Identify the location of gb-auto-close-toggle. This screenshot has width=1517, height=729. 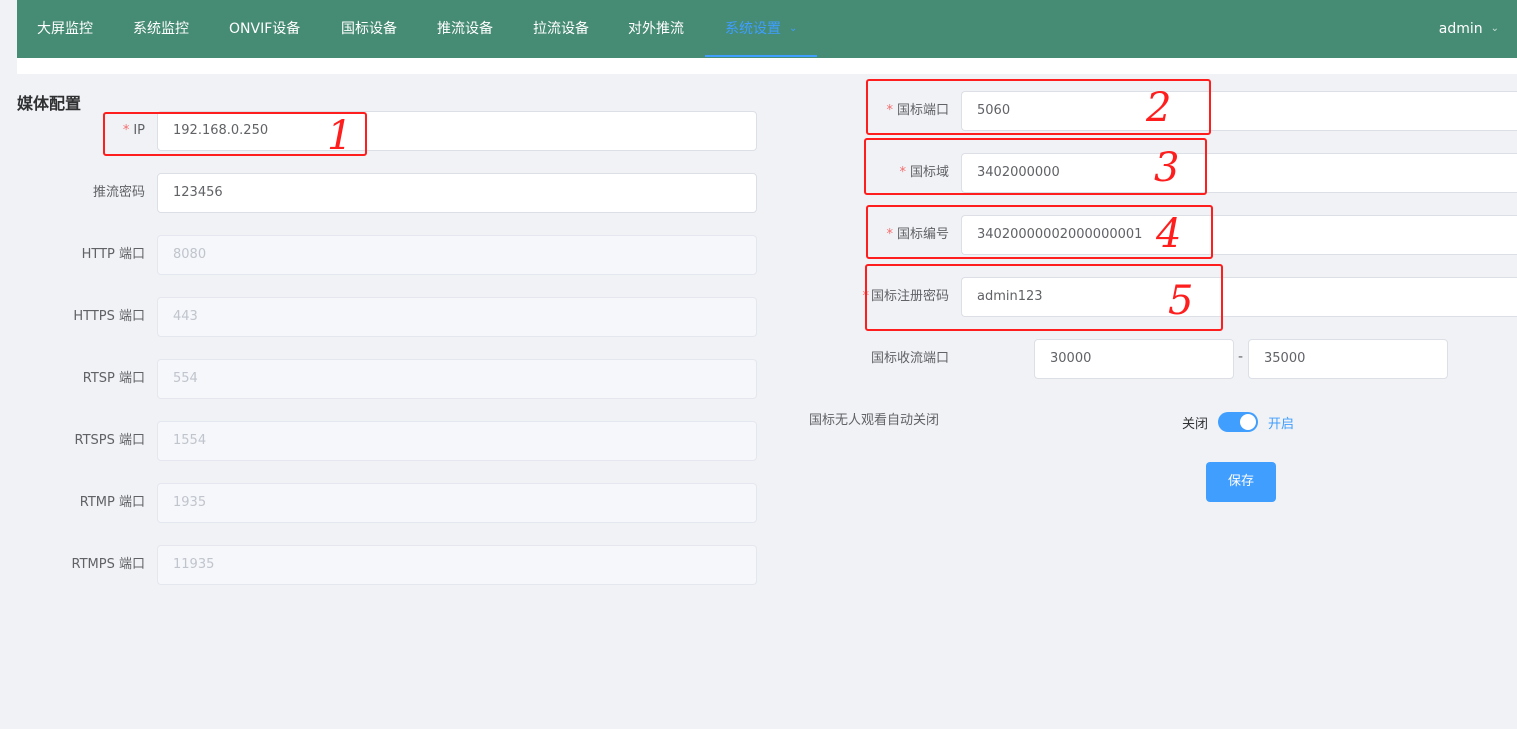
(1238, 422).